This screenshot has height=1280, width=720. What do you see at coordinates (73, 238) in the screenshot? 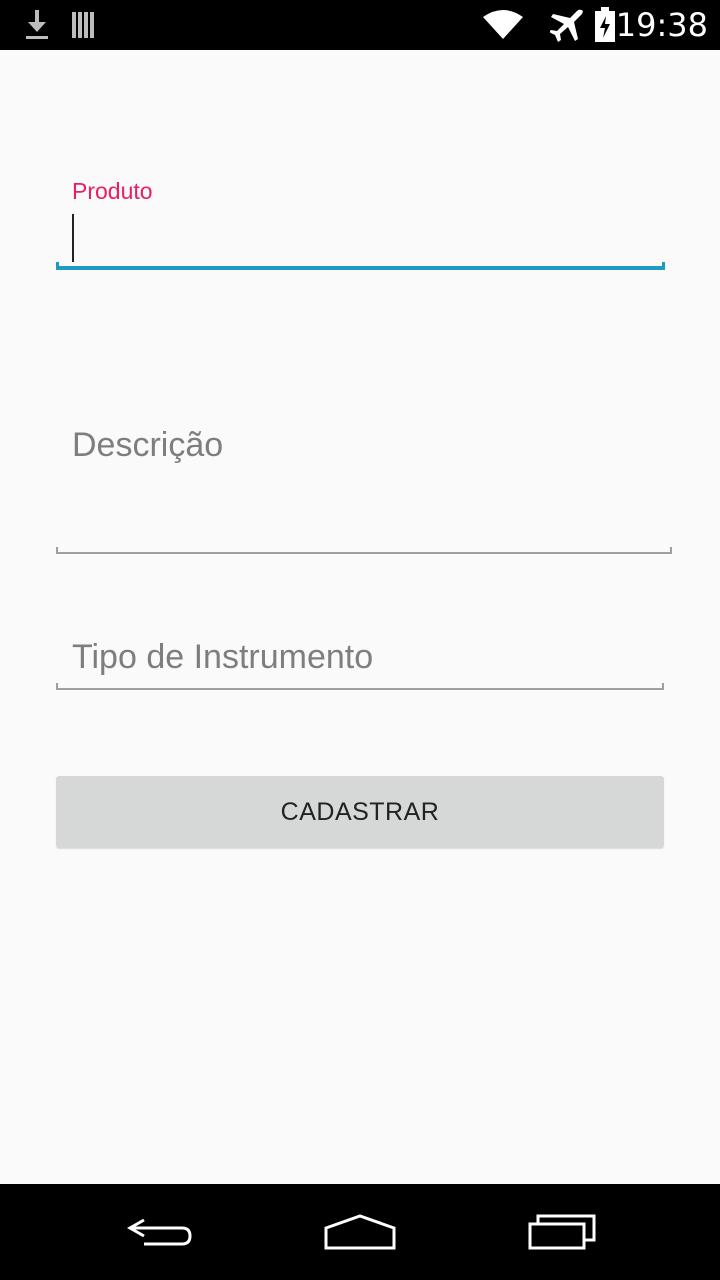
I see `text-cursor` at bounding box center [73, 238].